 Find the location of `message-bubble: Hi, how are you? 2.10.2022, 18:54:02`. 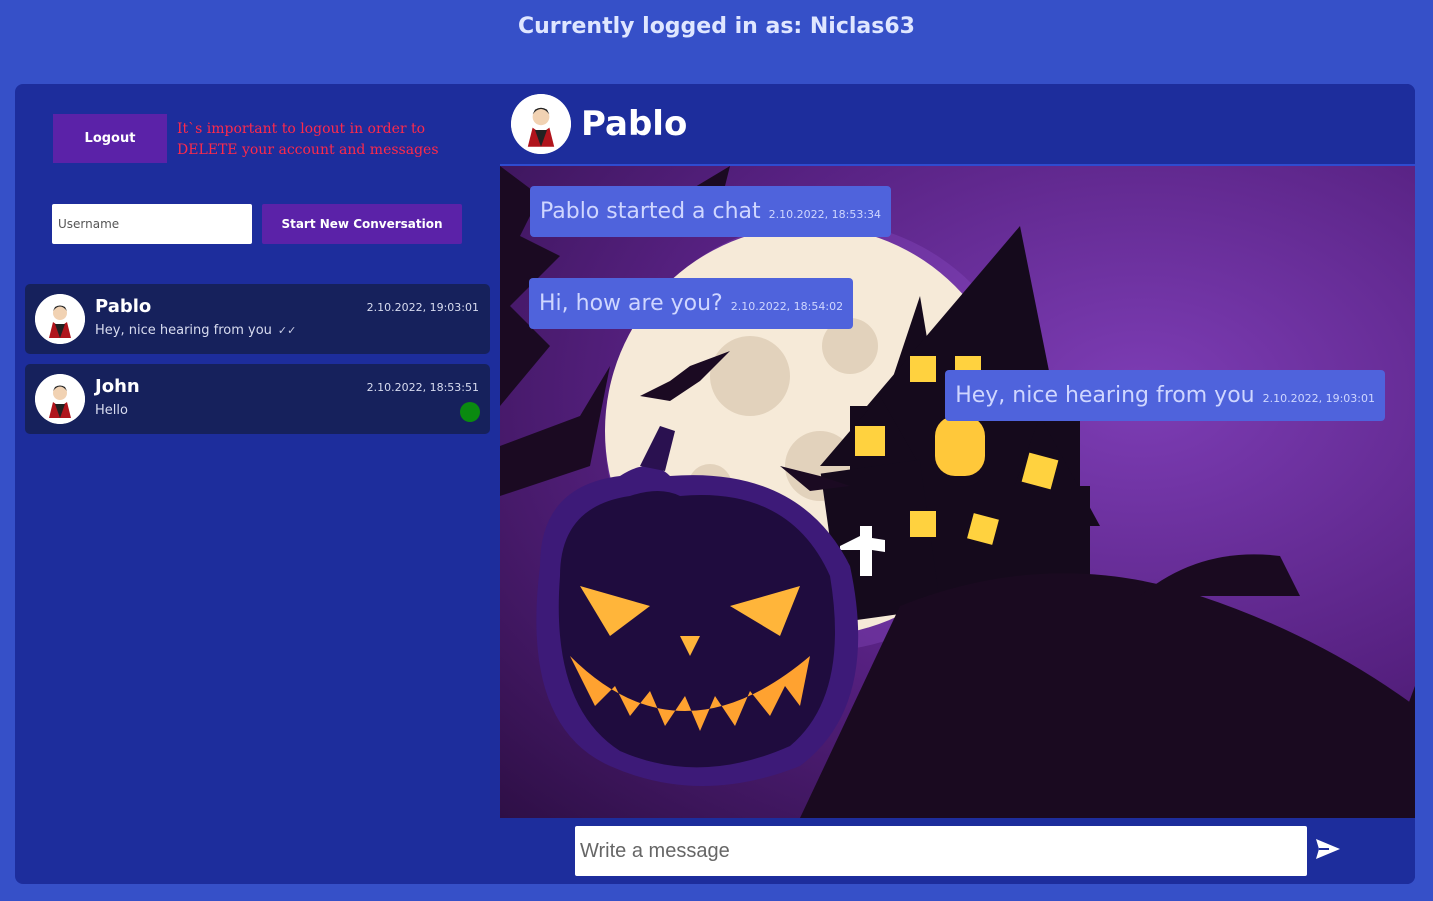

message-bubble: Hi, how are you? 2.10.2022, 18:54:02 is located at coordinates (691, 303).